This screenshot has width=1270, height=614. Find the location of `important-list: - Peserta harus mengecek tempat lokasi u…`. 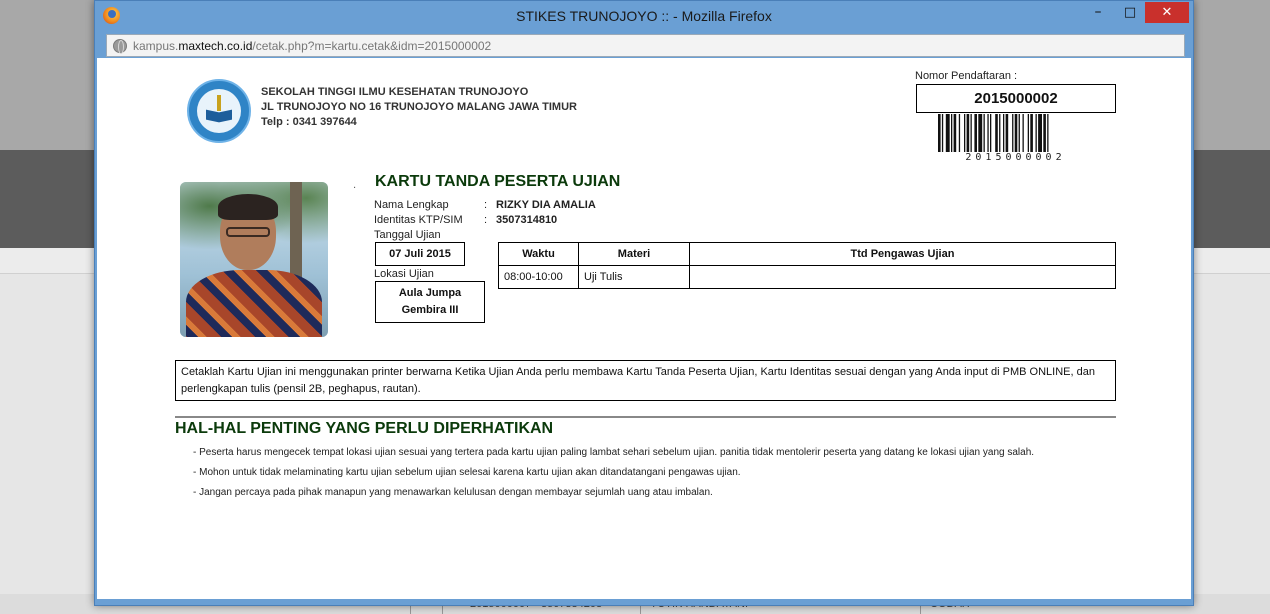

important-list: - Peserta harus mengecek tempat lokasi u… is located at coordinates (613, 476).